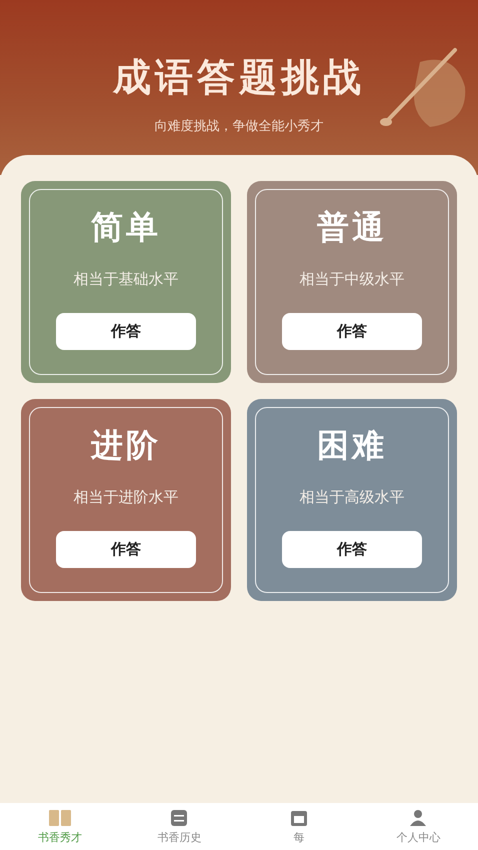 This screenshot has height=850, width=478. I want to click on page-title: 成语答题挑战, so click(239, 77).